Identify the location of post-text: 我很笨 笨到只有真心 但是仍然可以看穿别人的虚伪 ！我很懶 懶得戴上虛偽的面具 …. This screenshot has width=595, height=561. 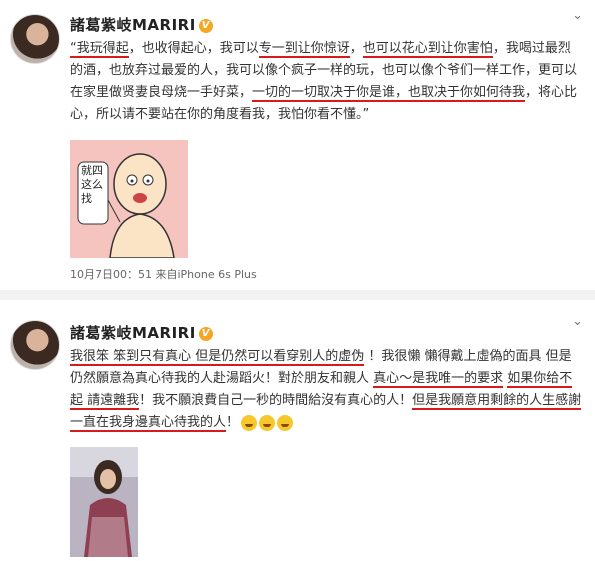
(326, 390).